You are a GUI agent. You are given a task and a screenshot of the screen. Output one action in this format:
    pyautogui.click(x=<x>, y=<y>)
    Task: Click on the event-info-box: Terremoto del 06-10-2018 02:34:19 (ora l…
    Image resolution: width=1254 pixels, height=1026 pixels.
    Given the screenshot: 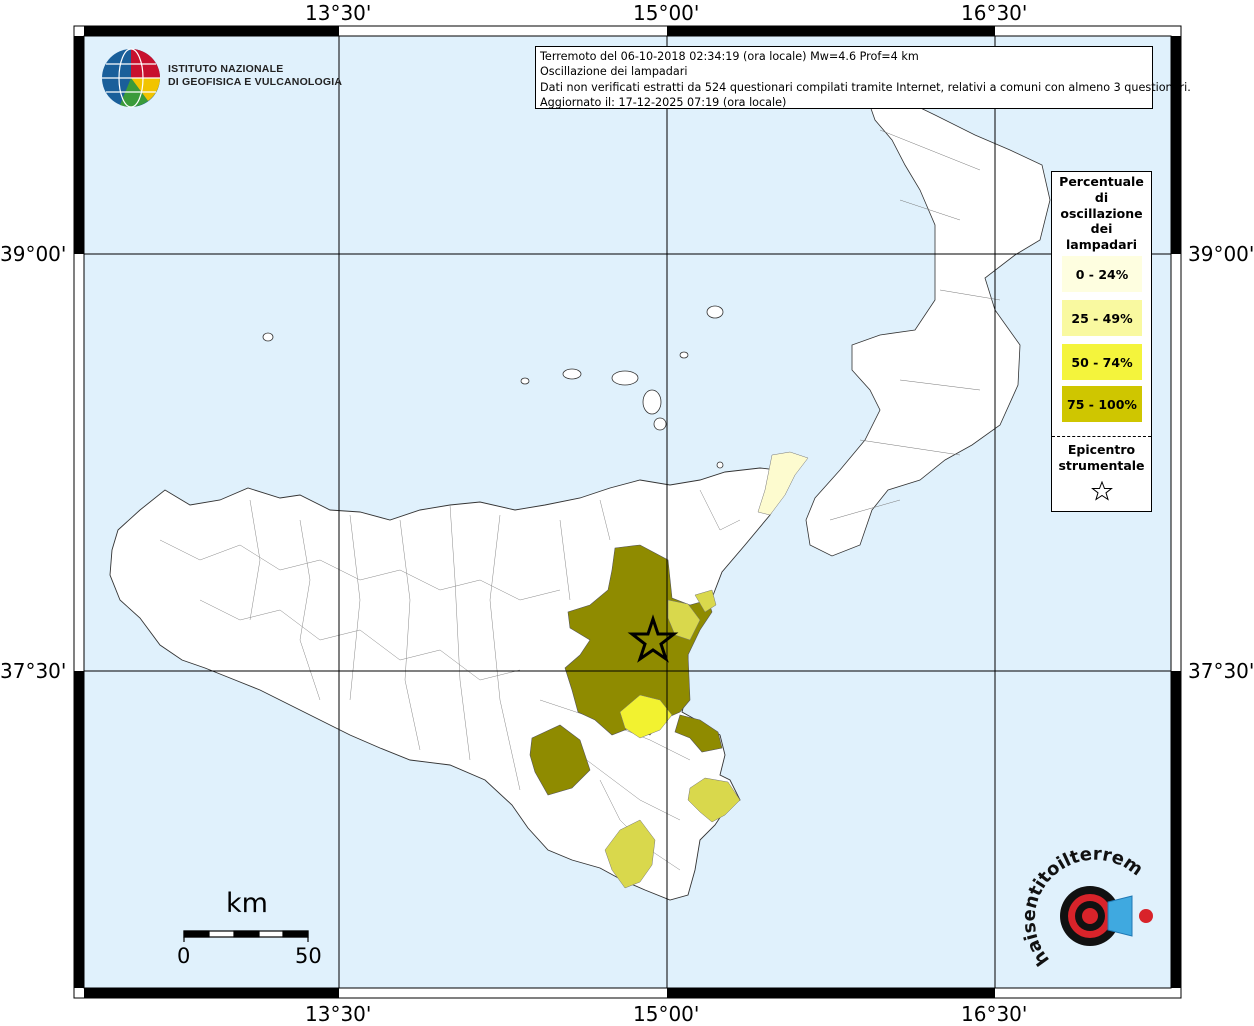 What is the action you would take?
    pyautogui.click(x=863, y=77)
    